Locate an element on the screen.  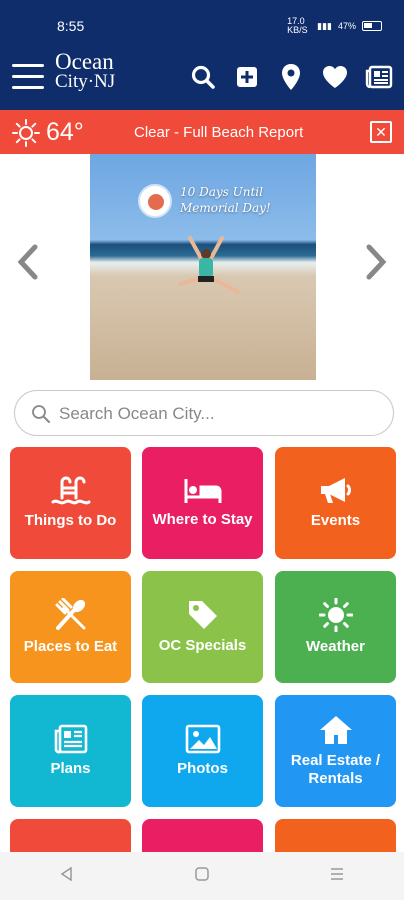
tile-label: Things to Do is located at coordinates (70, 520).